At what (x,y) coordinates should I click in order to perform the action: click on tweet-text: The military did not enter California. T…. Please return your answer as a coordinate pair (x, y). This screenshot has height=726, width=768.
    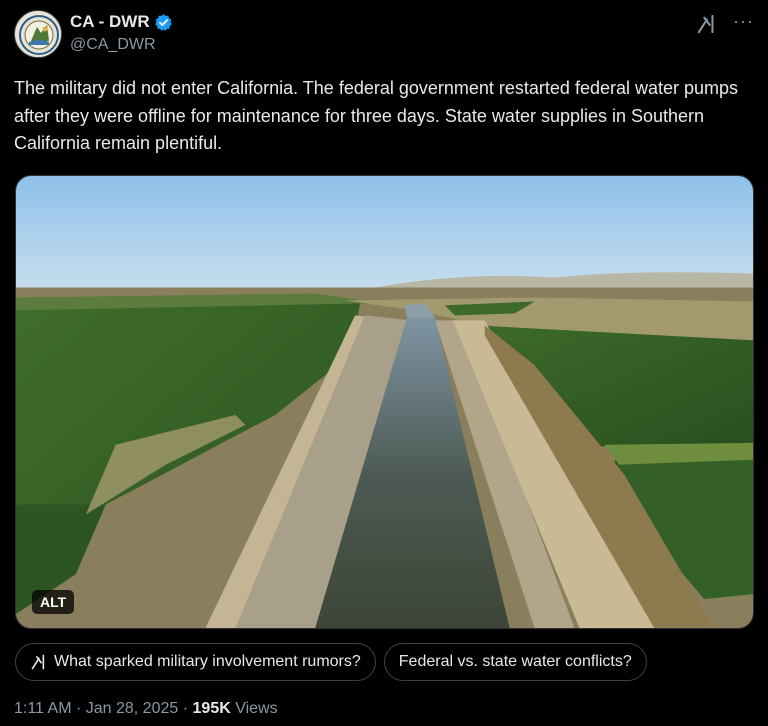
    Looking at the image, I should click on (376, 115).